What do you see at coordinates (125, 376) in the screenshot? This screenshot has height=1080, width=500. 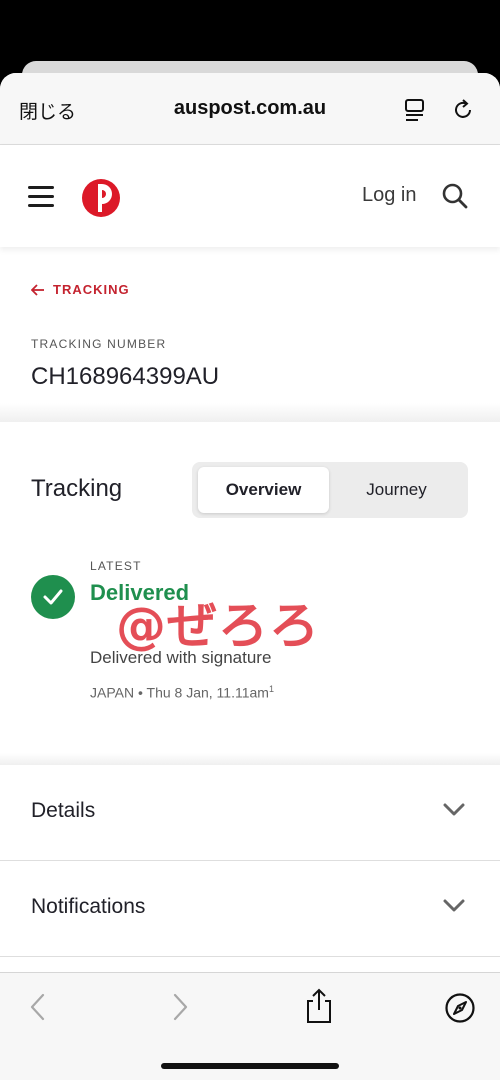 I see `tracking-number-value: CH168964399AU` at bounding box center [125, 376].